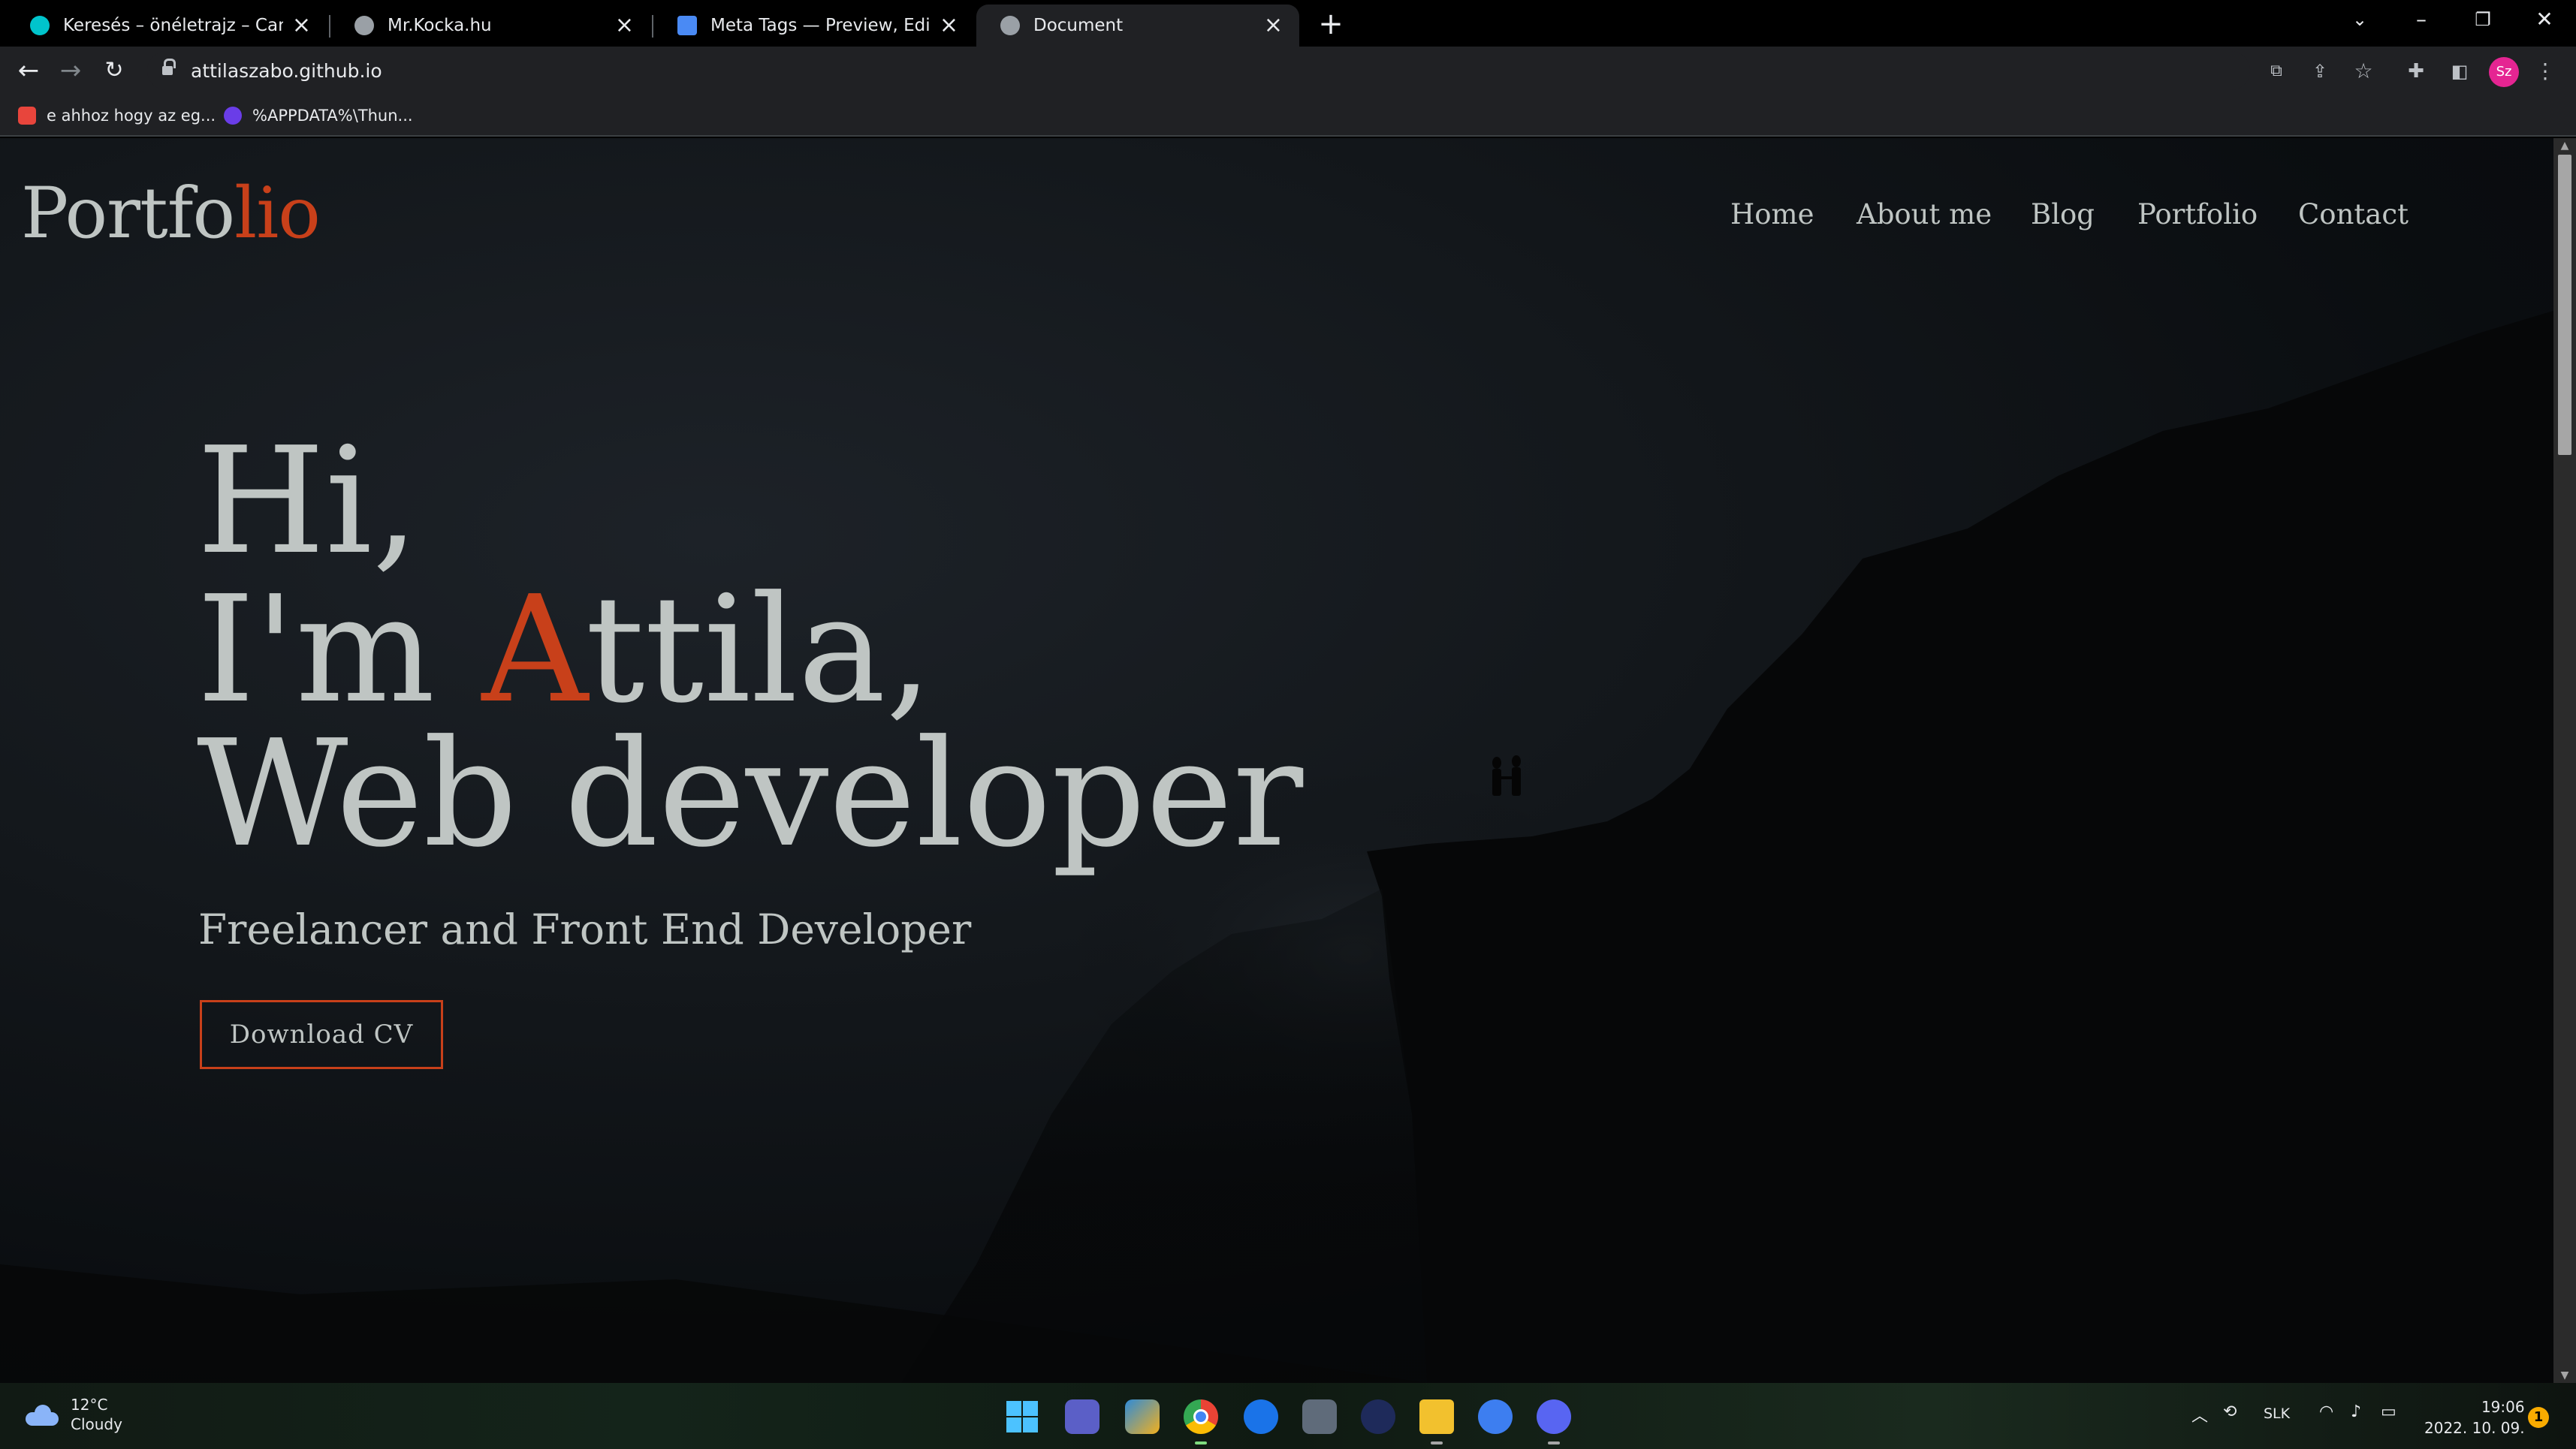  Describe the element at coordinates (2504, 72) in the screenshot. I see `profile-avatar: Sz` at that location.